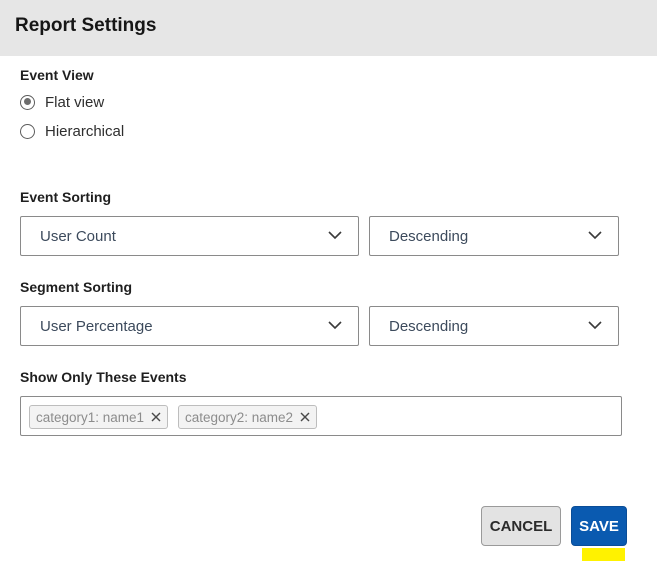 This screenshot has width=657, height=564. Describe the element at coordinates (27, 131) in the screenshot. I see `radio-unchecked-icon` at that location.